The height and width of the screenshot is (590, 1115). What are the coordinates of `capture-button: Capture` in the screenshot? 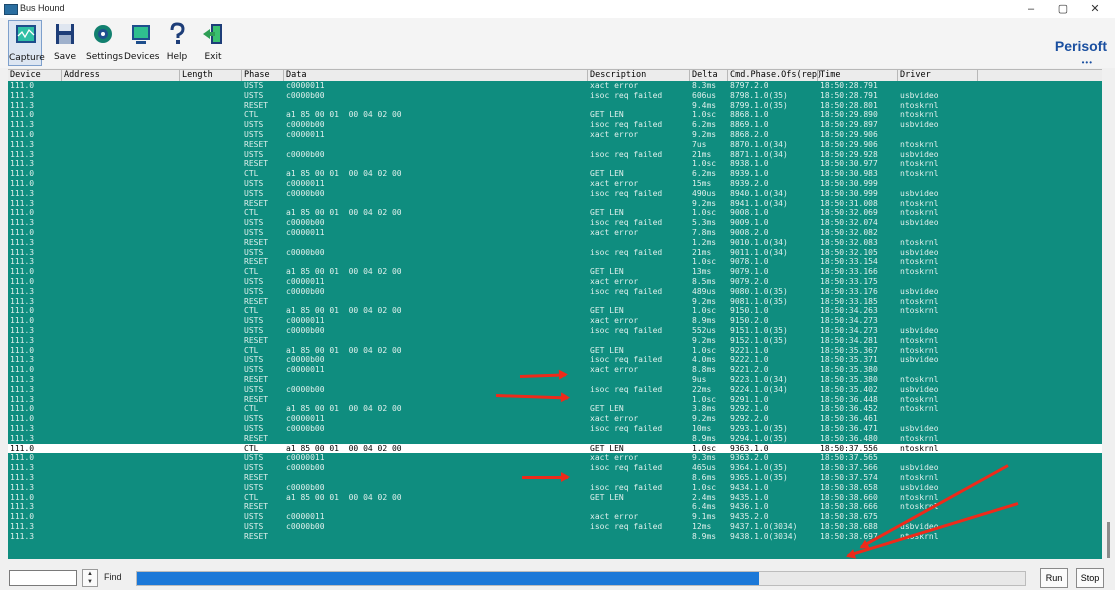 It's located at (26, 43).